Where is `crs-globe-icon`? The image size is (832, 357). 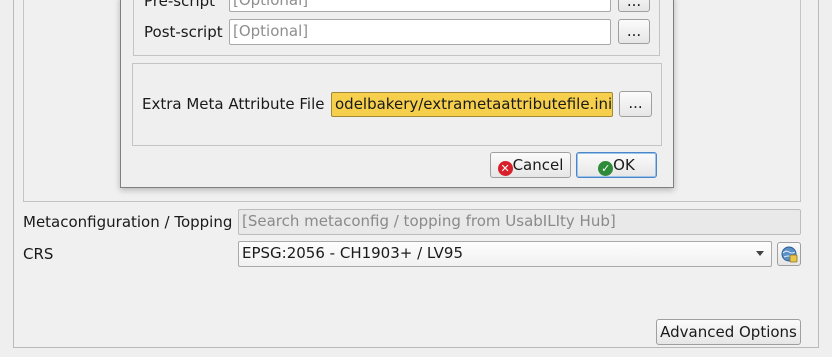
crs-globe-icon is located at coordinates (789, 254).